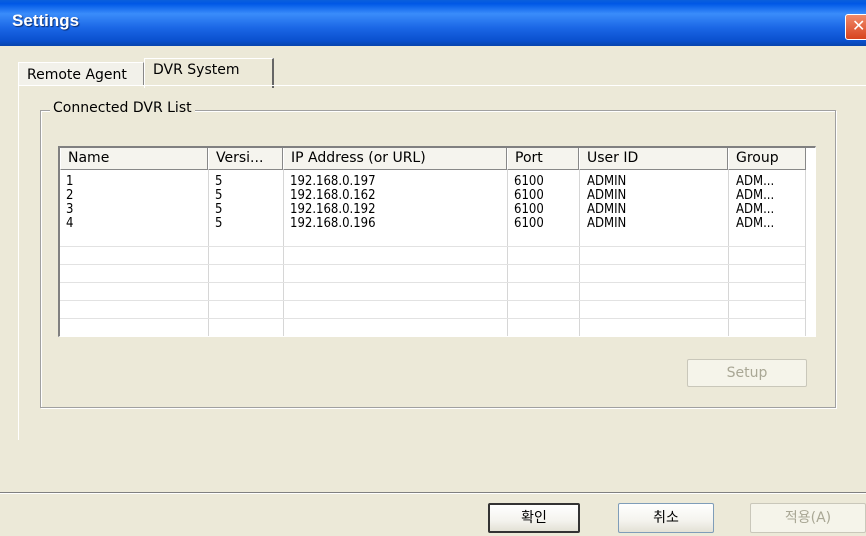  What do you see at coordinates (333, 209) in the screenshot?
I see `cell-ip: 192.168.0.192` at bounding box center [333, 209].